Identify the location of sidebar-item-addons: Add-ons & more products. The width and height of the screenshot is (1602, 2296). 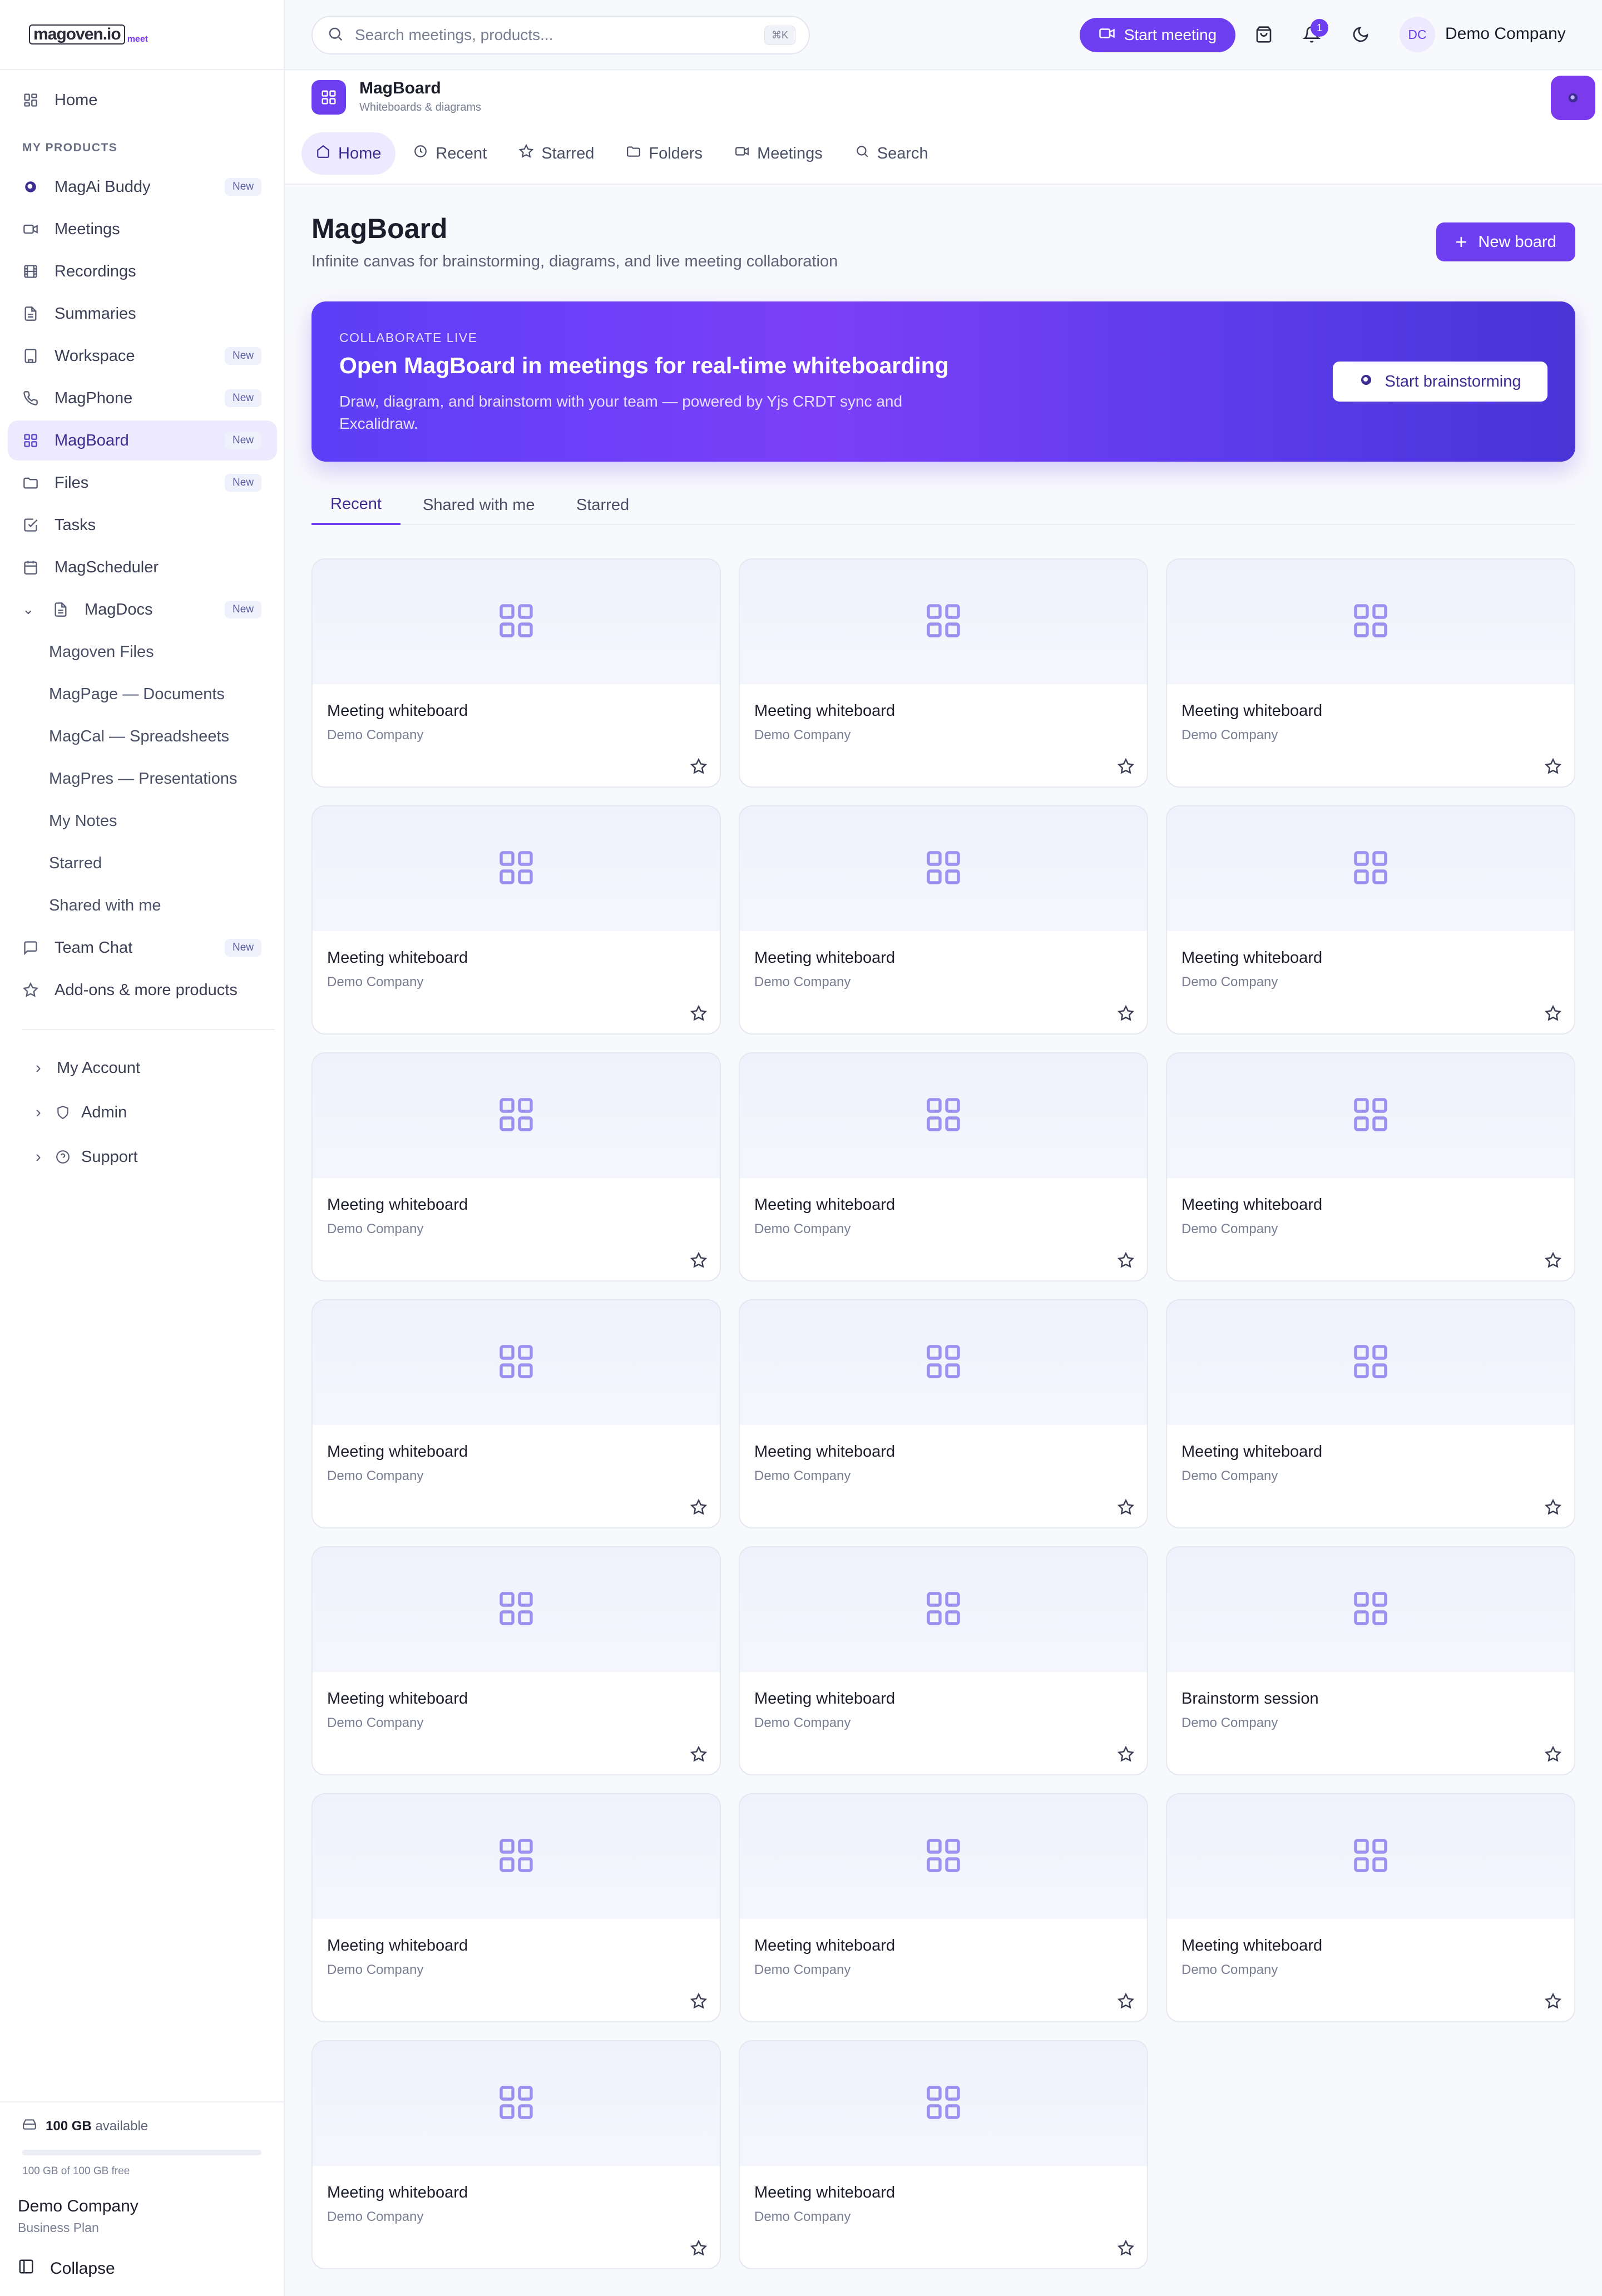
(142, 990).